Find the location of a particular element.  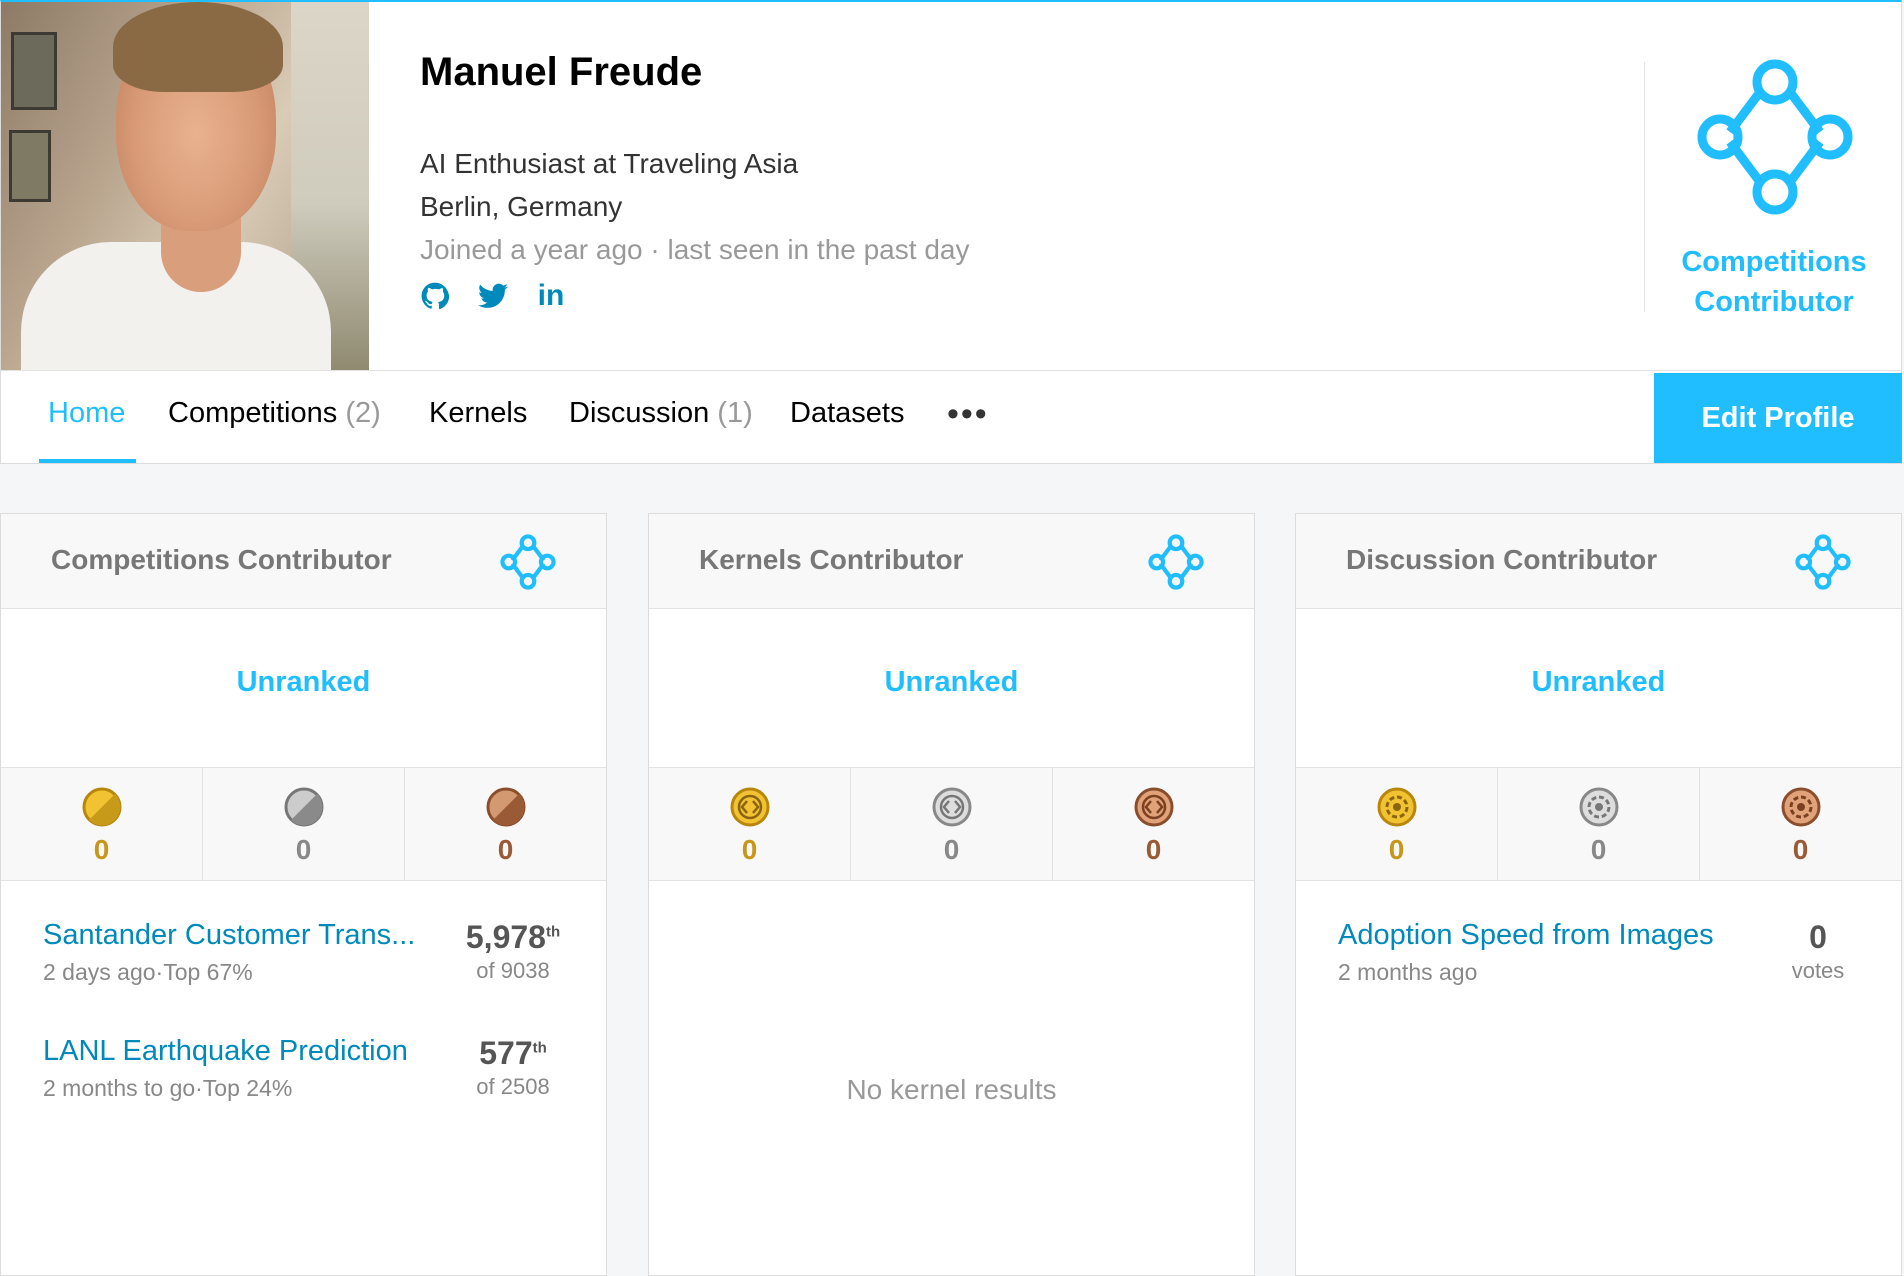

profile-occupation: AI Enthusiast at Traveling Asia is located at coordinates (609, 163).